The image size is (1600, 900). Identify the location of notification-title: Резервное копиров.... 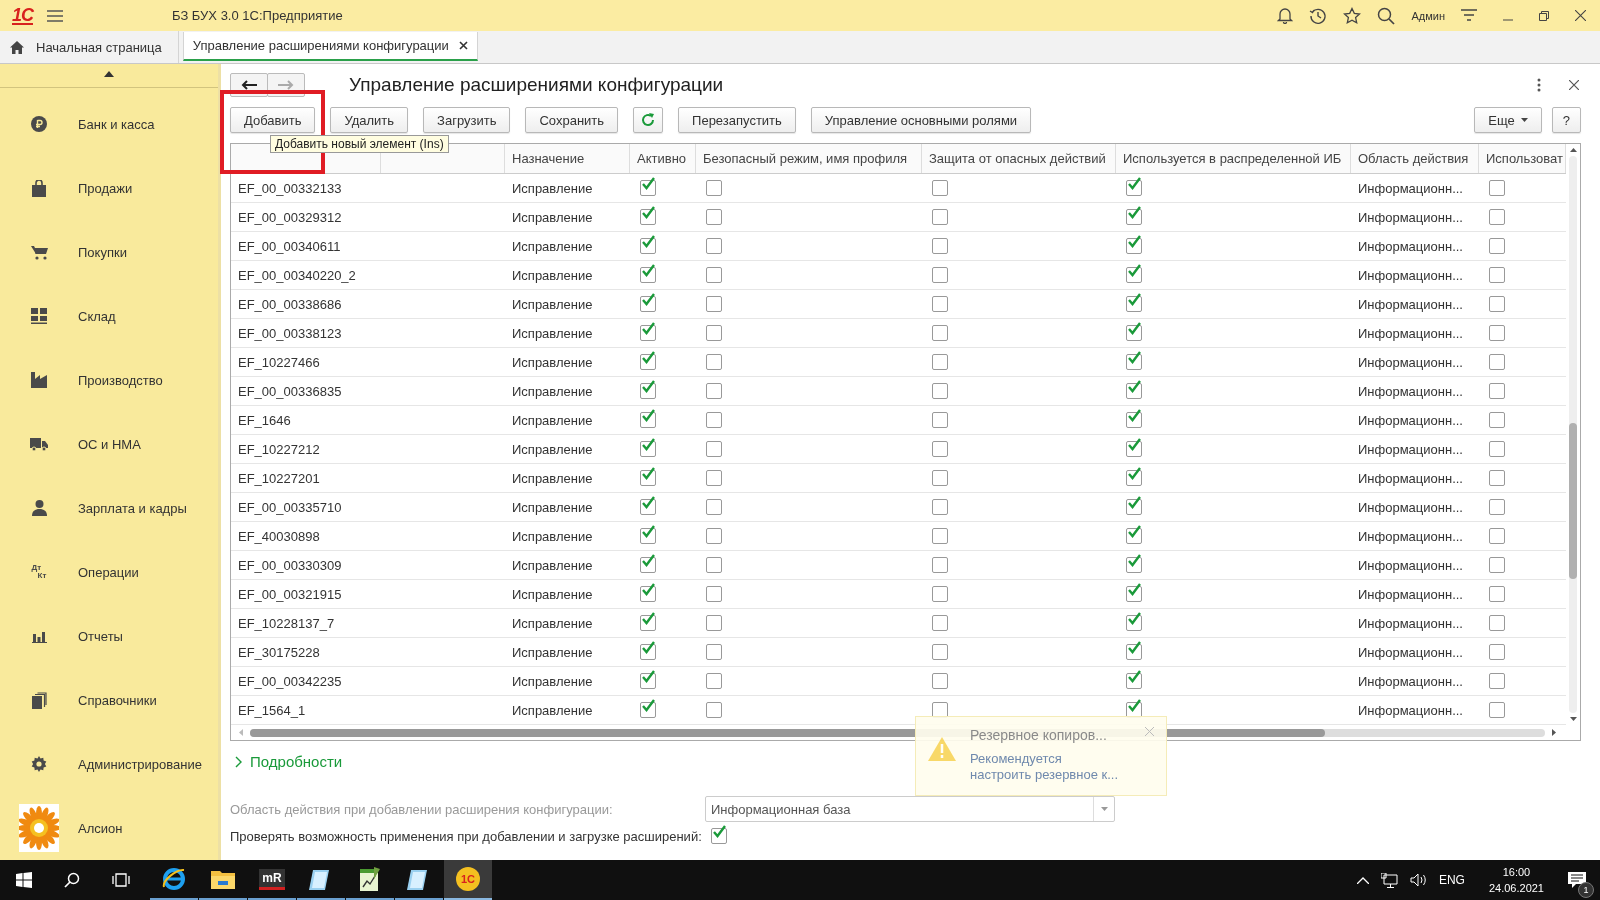
(1039, 735).